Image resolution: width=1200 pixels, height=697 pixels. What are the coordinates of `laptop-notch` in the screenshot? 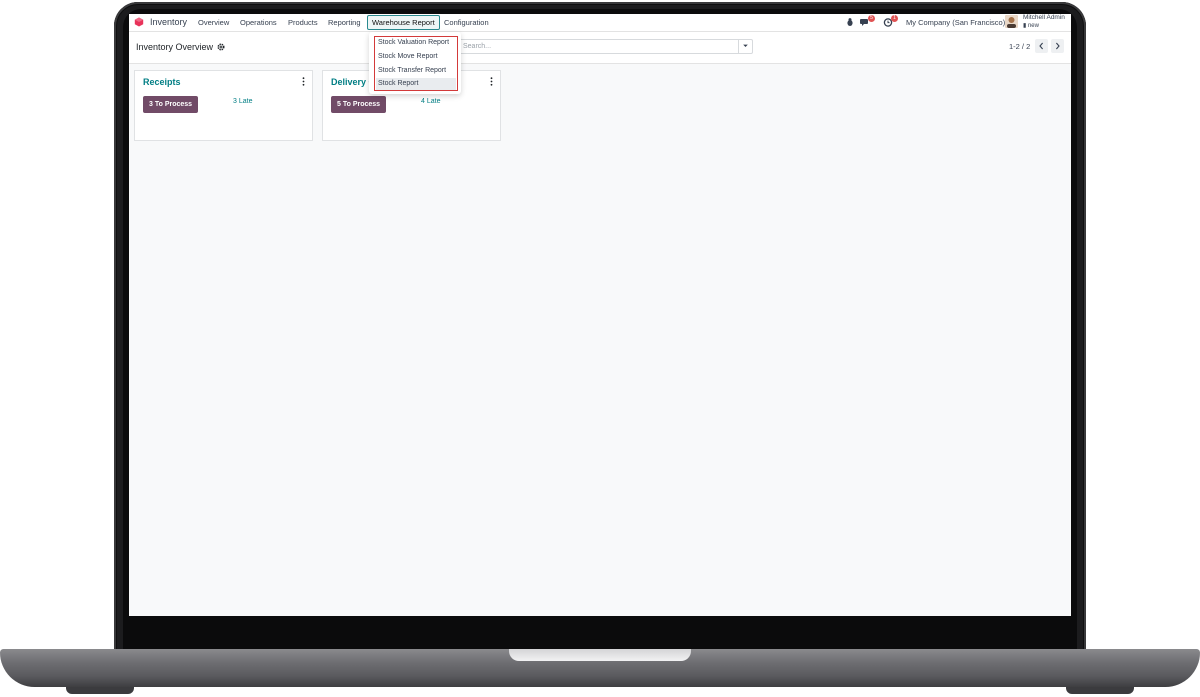 It's located at (600, 655).